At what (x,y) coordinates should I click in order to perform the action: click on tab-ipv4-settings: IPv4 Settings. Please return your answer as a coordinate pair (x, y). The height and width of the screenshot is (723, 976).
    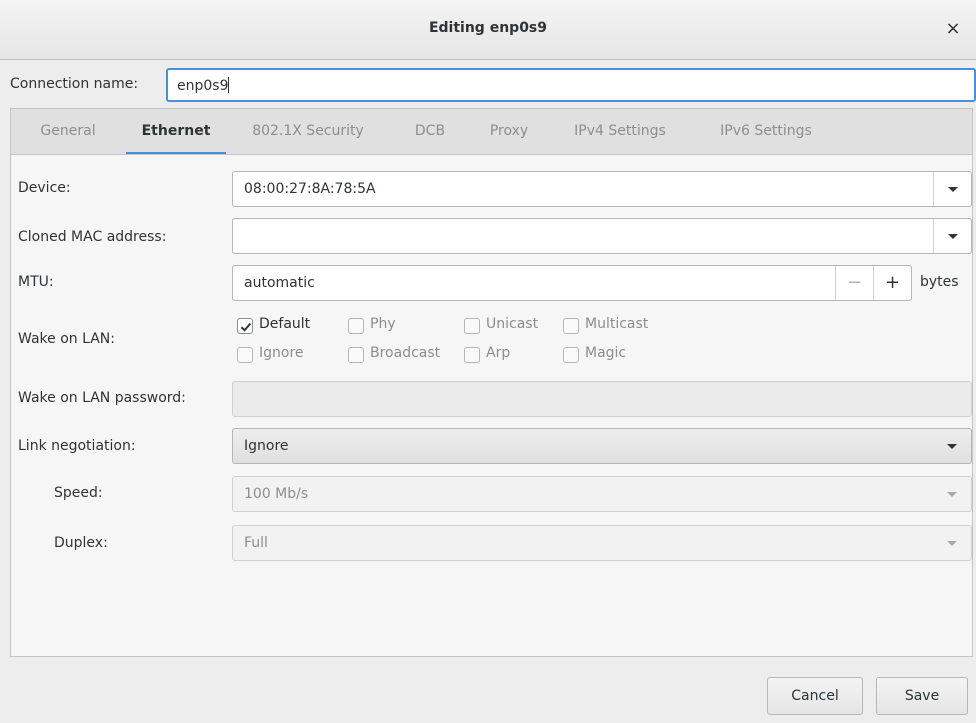
    Looking at the image, I should click on (620, 132).